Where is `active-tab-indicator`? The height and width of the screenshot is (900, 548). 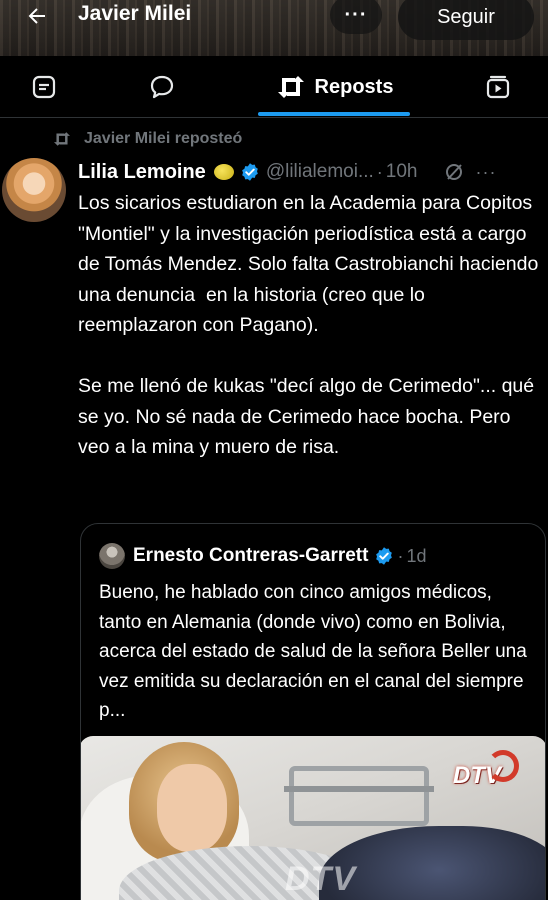 active-tab-indicator is located at coordinates (334, 114).